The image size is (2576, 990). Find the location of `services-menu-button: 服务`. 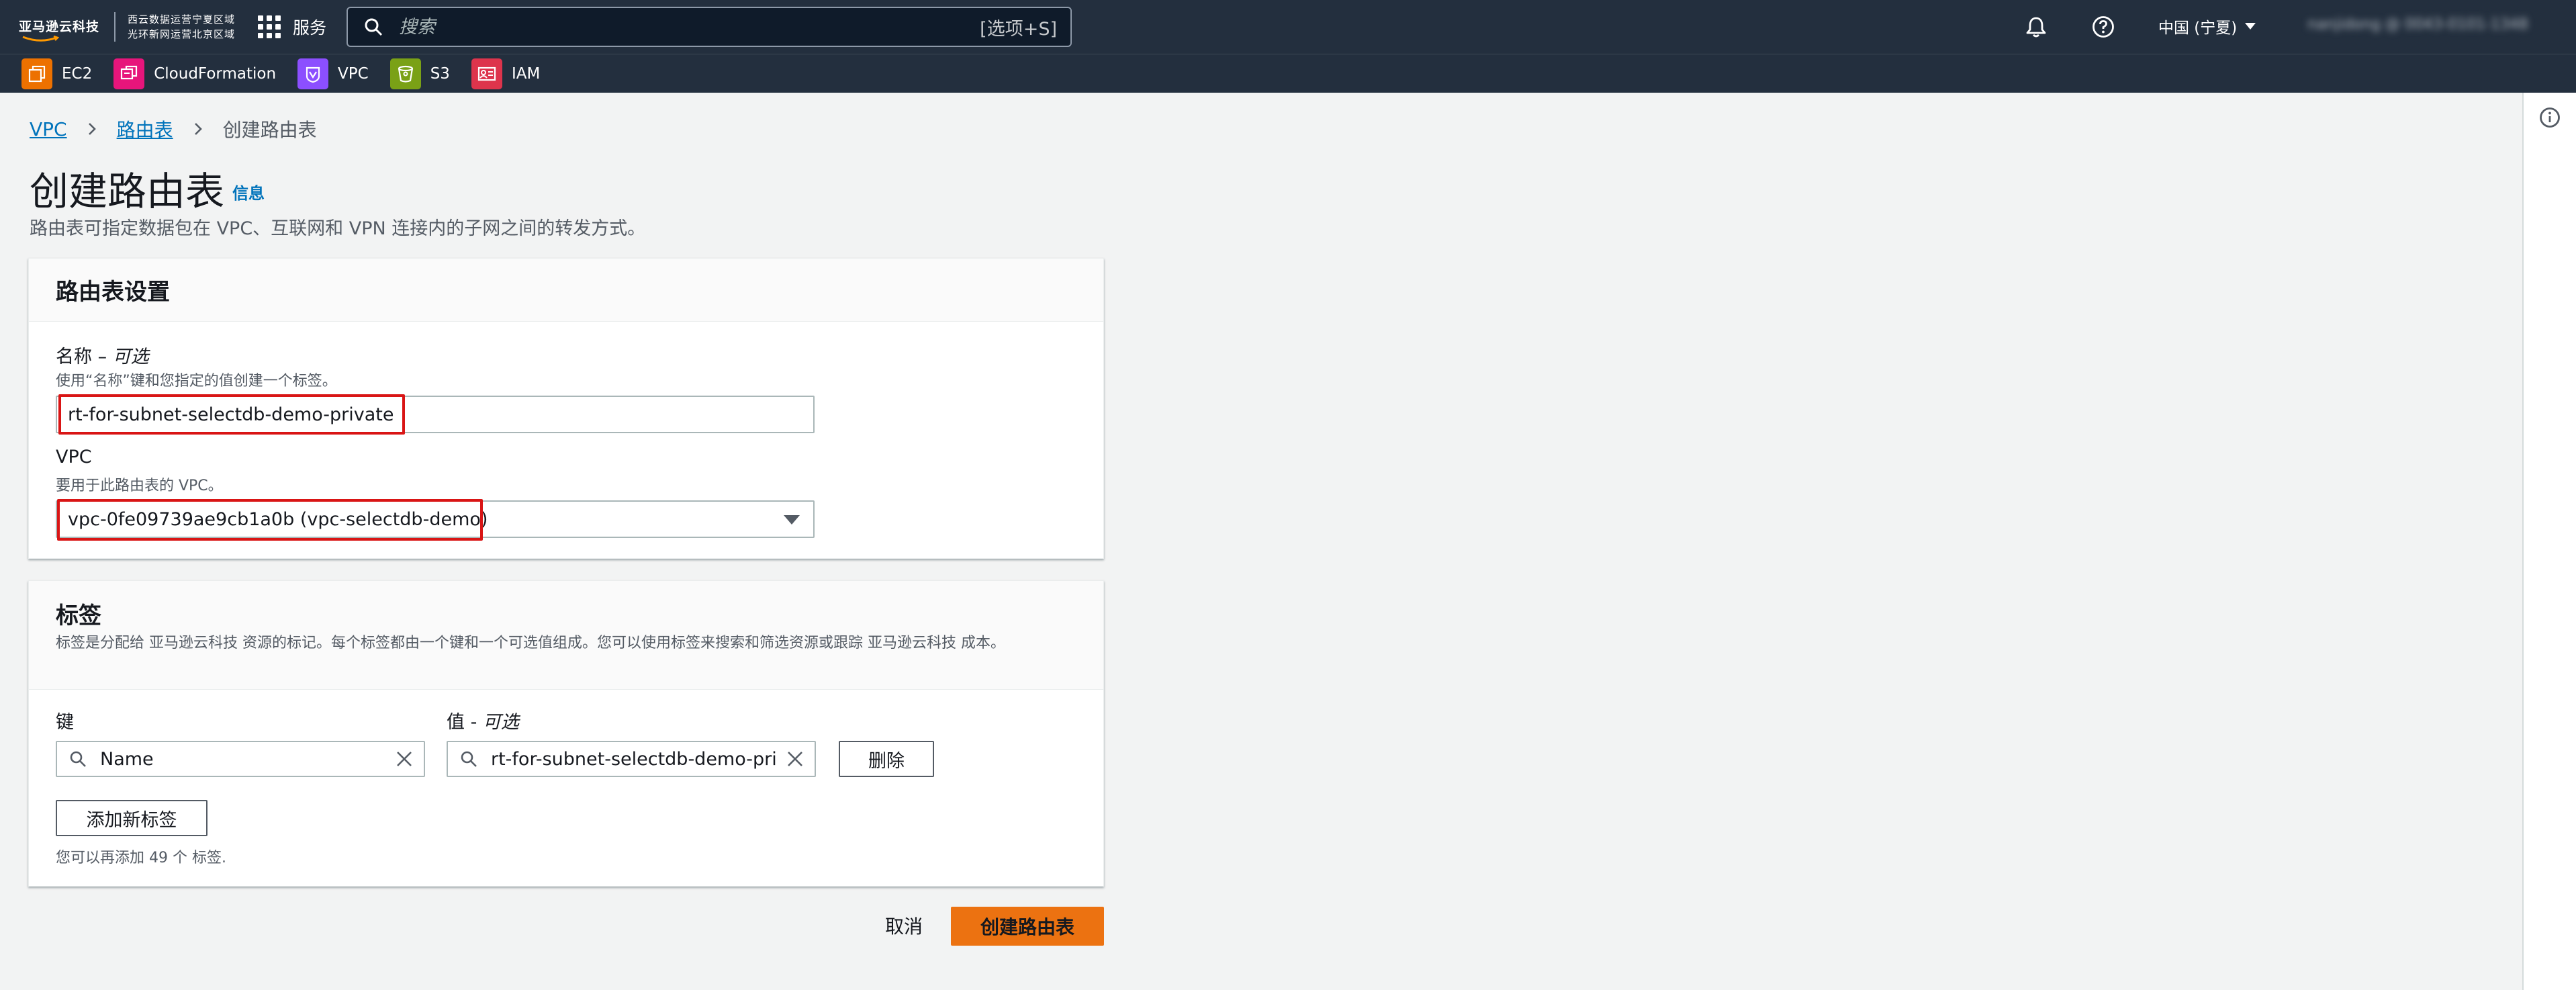

services-menu-button: 服务 is located at coordinates (292, 27).